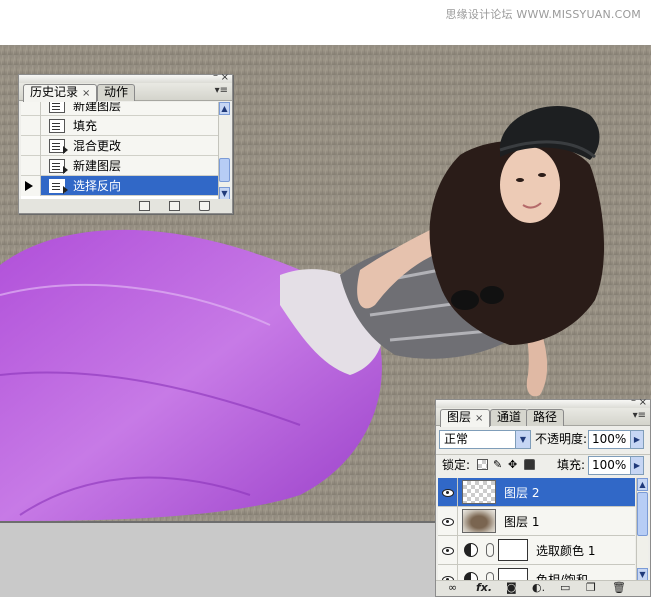 This screenshot has width=651, height=597. I want to click on fx-icon: fx., so click(484, 588).